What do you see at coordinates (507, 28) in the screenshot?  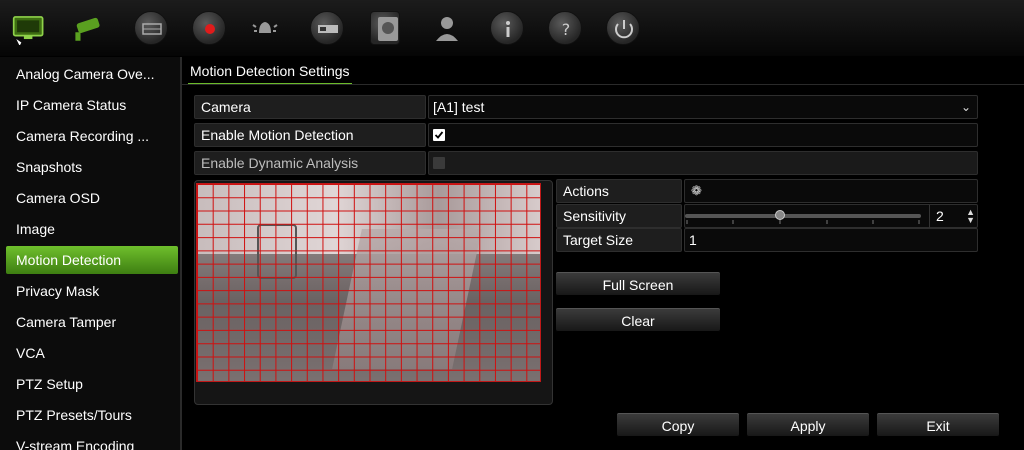 I see `info-icon` at bounding box center [507, 28].